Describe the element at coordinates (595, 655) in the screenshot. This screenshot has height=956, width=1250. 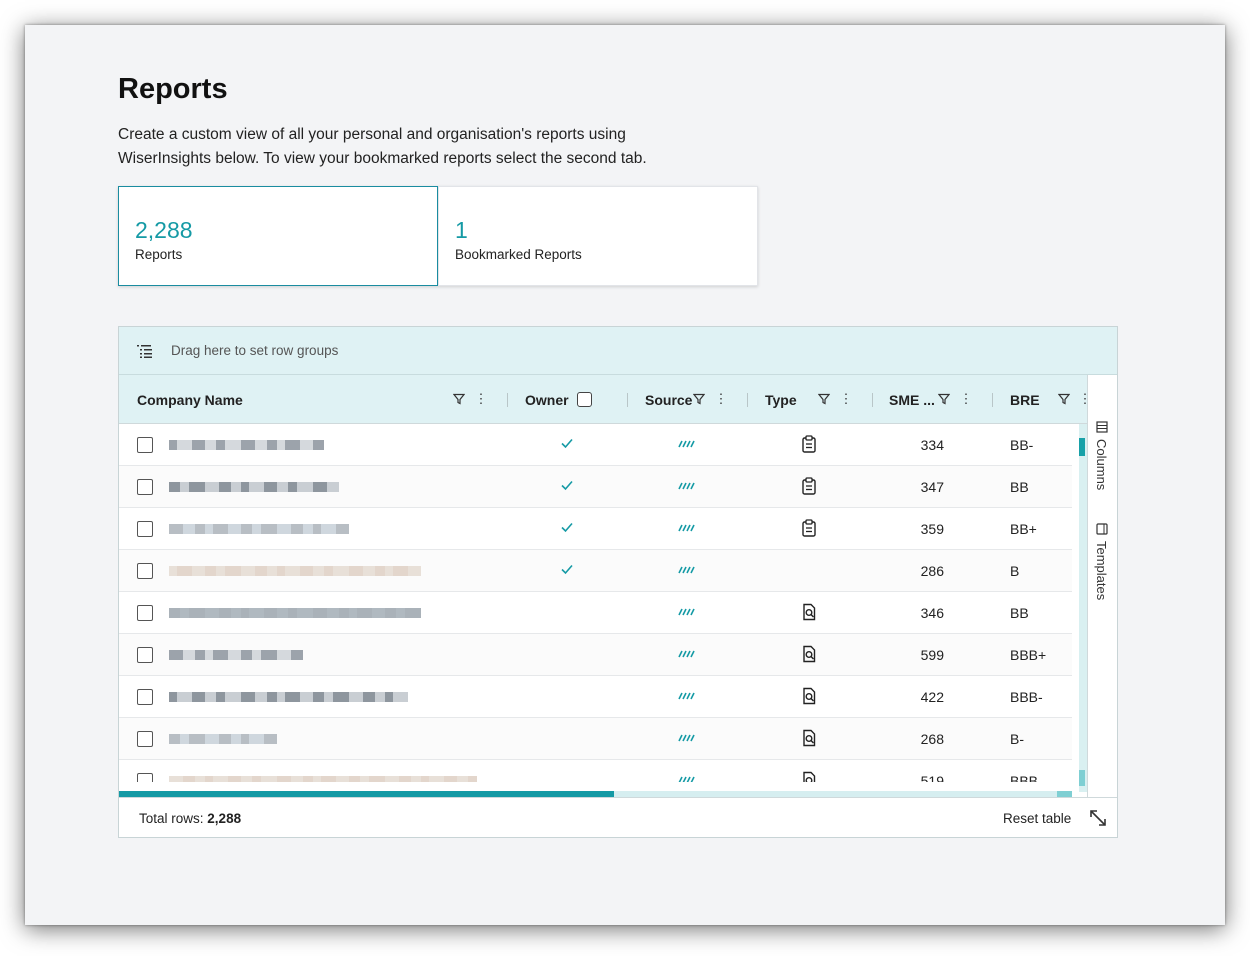
I see `table-row: 599 BBB+` at that location.